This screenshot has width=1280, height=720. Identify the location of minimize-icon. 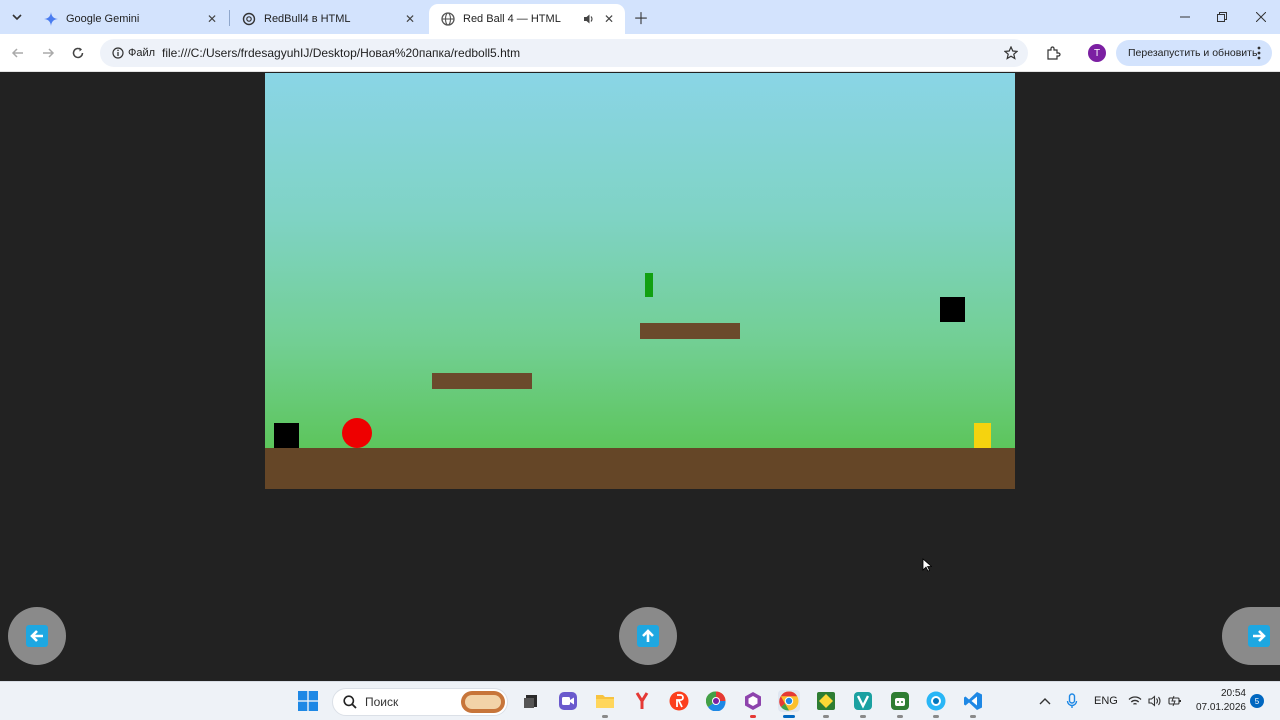
(1185, 17).